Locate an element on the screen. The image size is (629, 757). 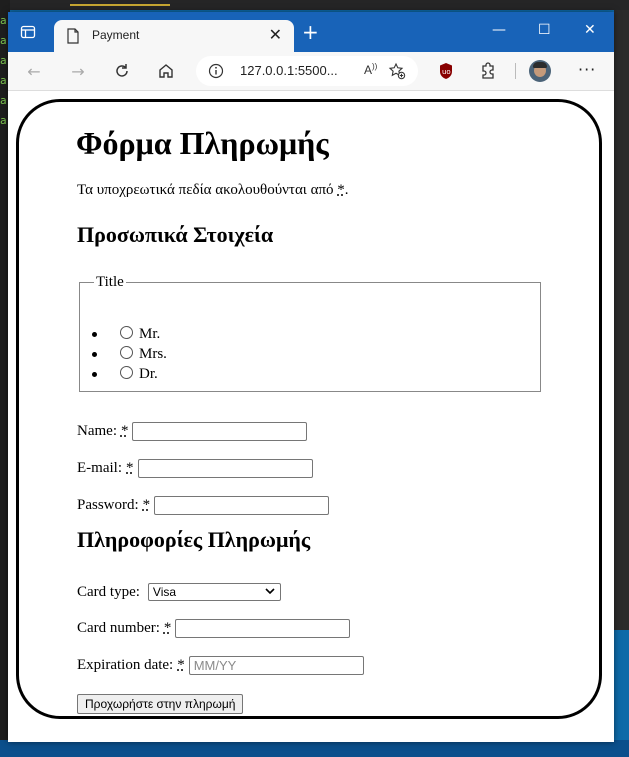
expiration-label: Expiration date: is located at coordinates (125, 665).